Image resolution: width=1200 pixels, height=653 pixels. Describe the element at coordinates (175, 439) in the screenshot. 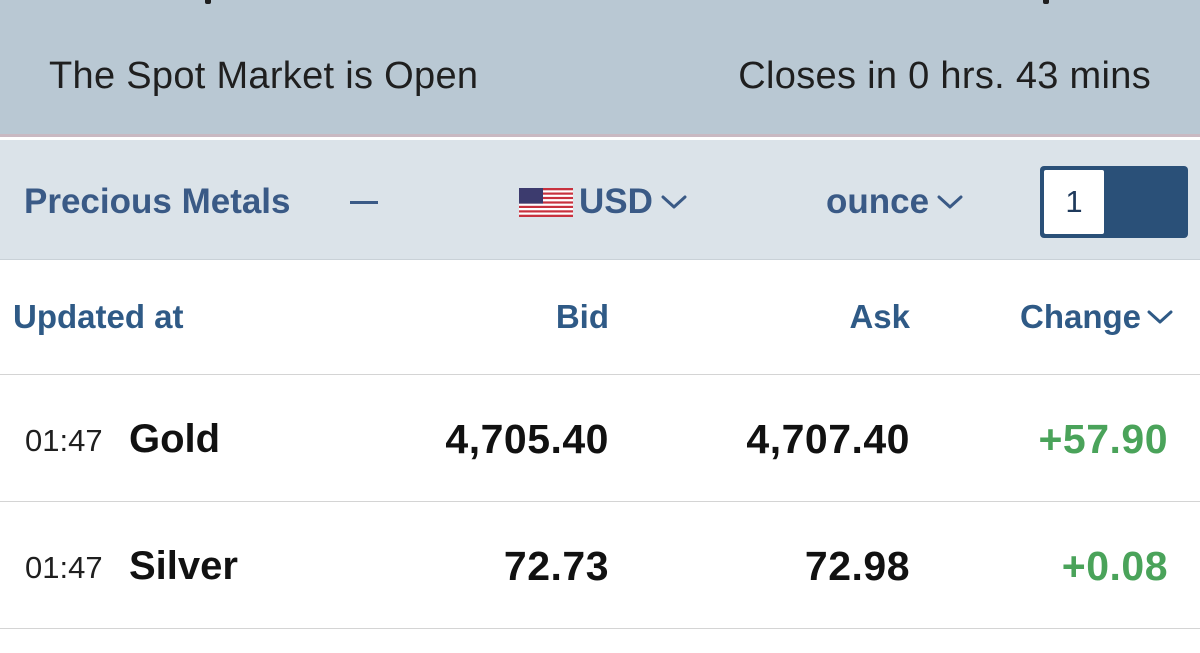

I see `row-metal-name: Gold` at that location.